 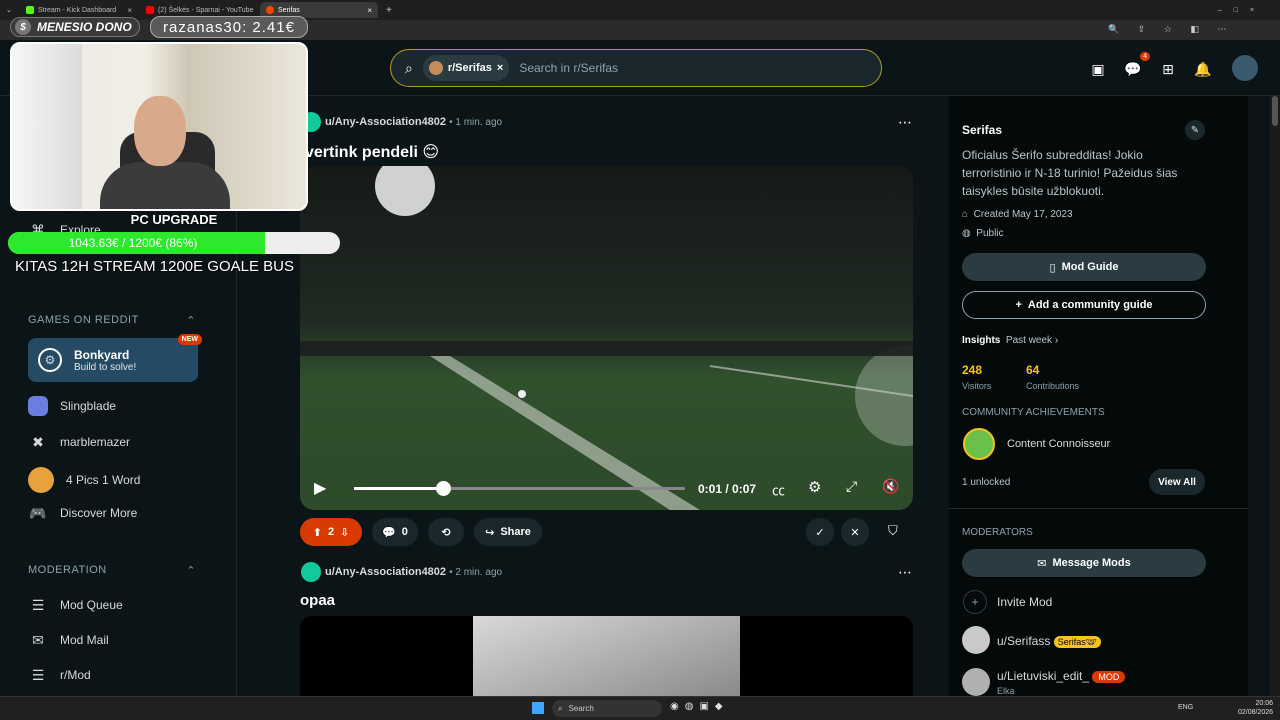 I want to click on sidebar-item-marblemazer: ✖ marblemazer, so click(x=79, y=442).